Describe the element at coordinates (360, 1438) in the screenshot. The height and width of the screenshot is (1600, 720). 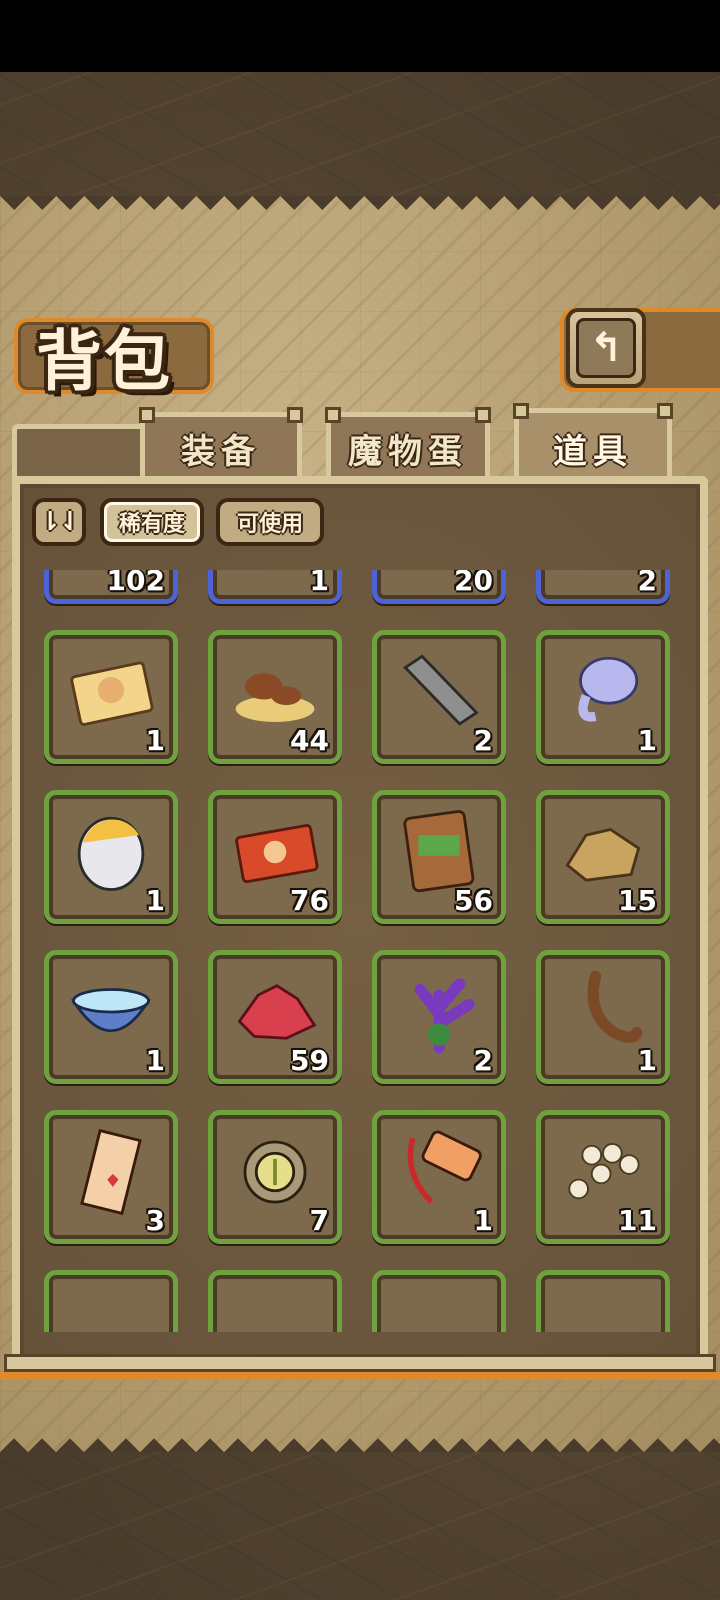
I see `zigzag-edge-bottom` at that location.